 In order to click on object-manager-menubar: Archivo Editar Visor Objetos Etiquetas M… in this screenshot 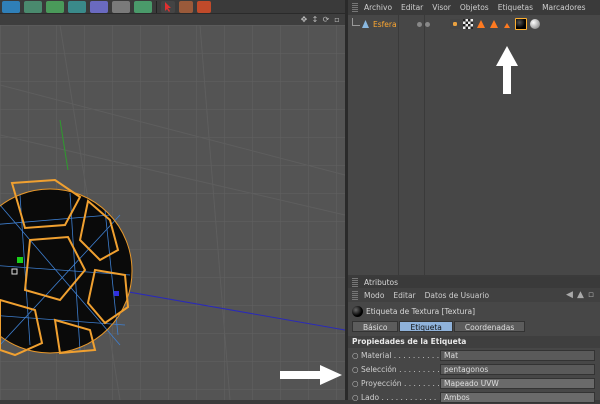, I will do `click(474, 7)`.